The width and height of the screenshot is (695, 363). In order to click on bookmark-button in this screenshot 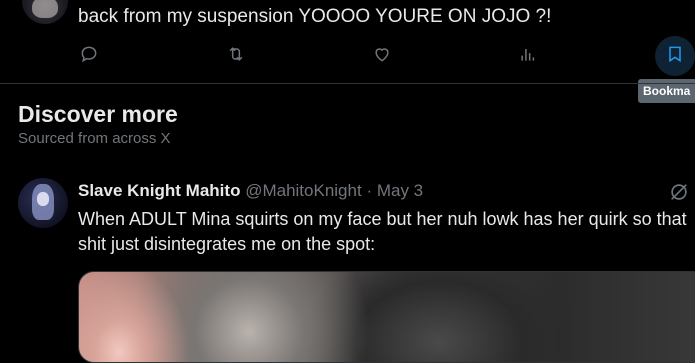, I will do `click(675, 56)`.